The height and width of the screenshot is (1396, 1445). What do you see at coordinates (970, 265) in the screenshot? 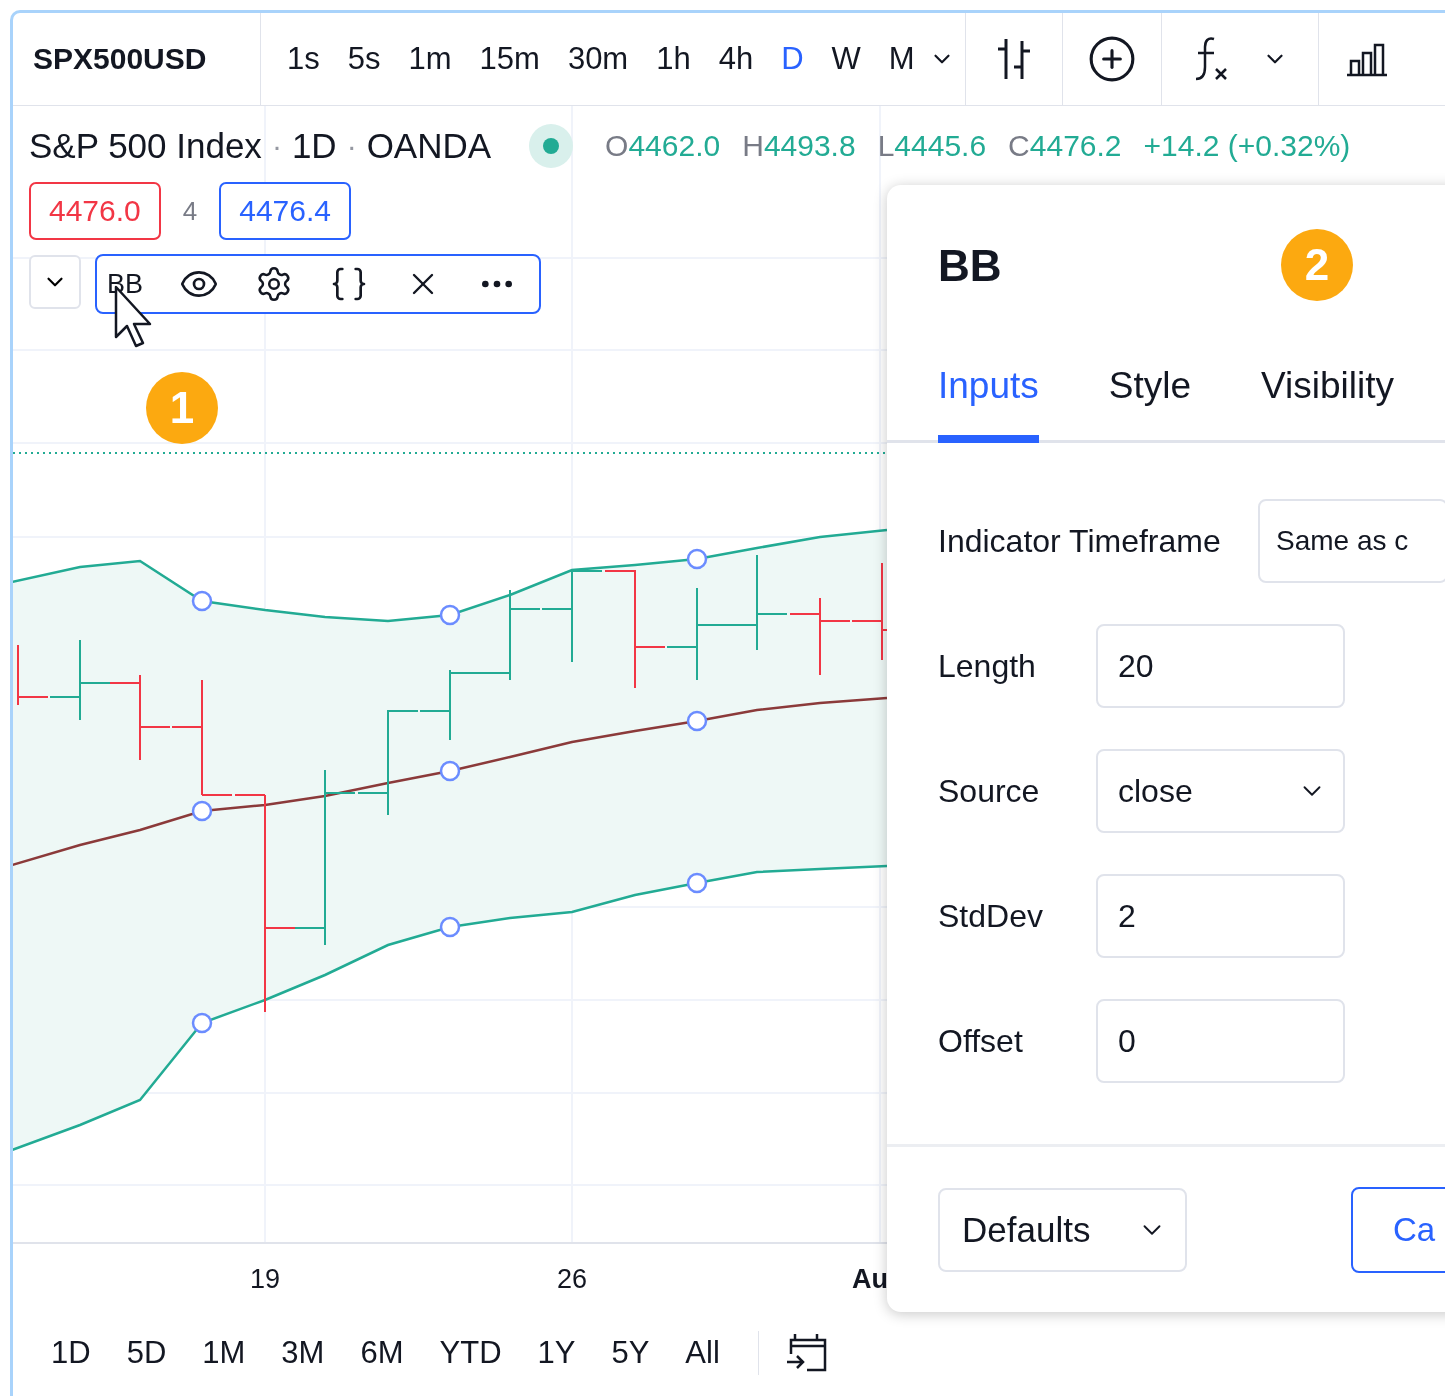
I see `dialog-title: BB` at bounding box center [970, 265].